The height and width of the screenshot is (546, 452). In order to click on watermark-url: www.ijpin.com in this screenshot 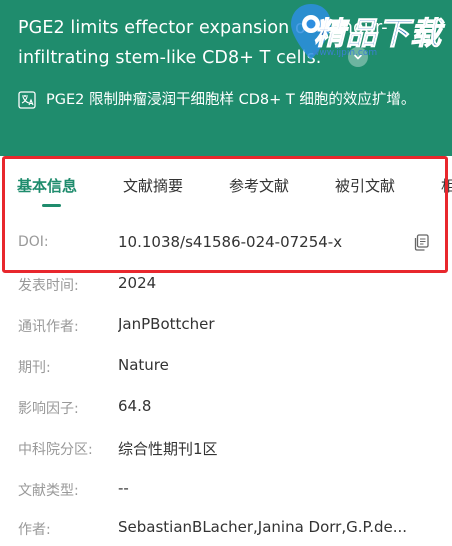, I will do `click(345, 53)`.